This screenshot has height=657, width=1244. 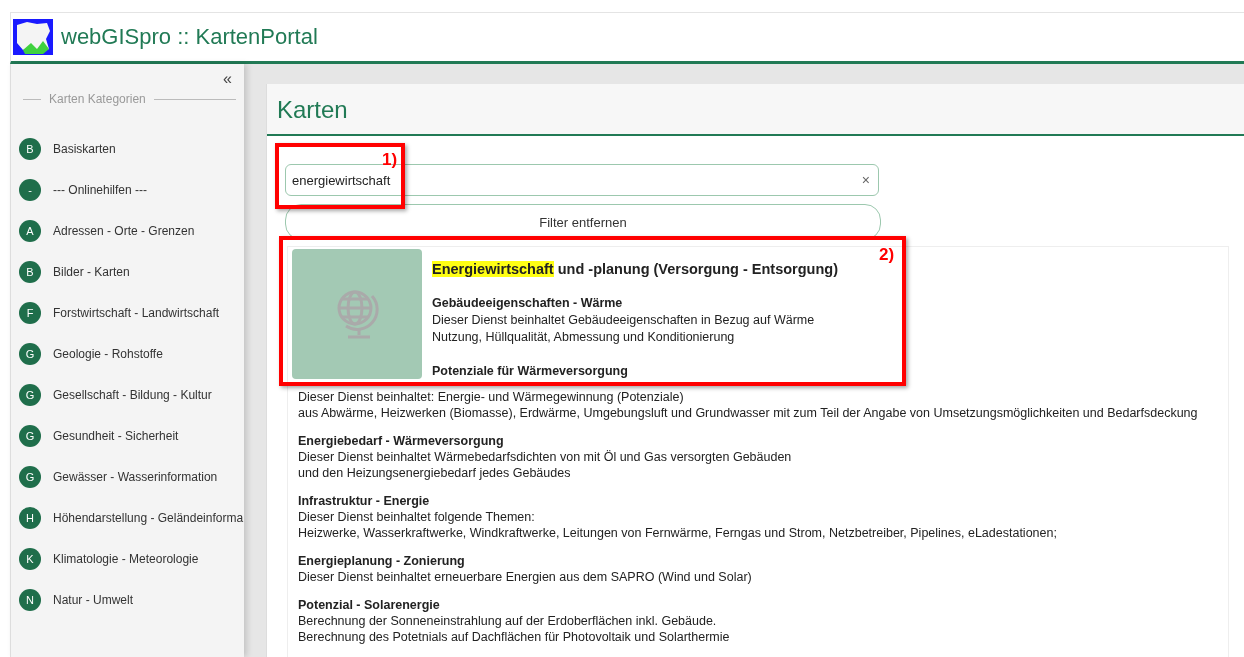 I want to click on category-label: Bilder - Karten, so click(x=91, y=271).